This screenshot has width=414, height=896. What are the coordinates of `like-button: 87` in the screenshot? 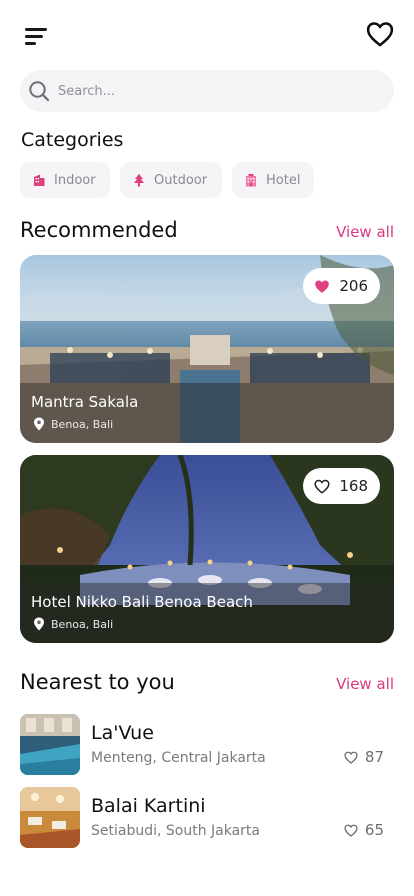 It's located at (364, 757).